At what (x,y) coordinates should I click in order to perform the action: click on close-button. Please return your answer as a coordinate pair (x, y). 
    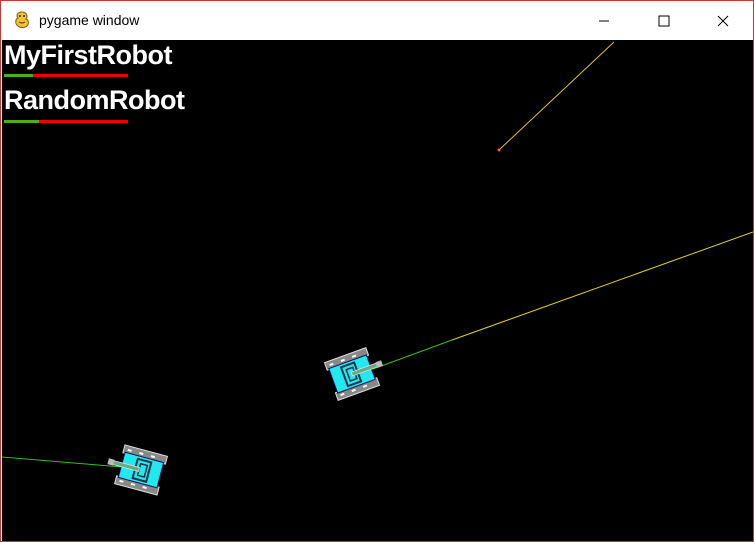
    Looking at the image, I should click on (723, 20).